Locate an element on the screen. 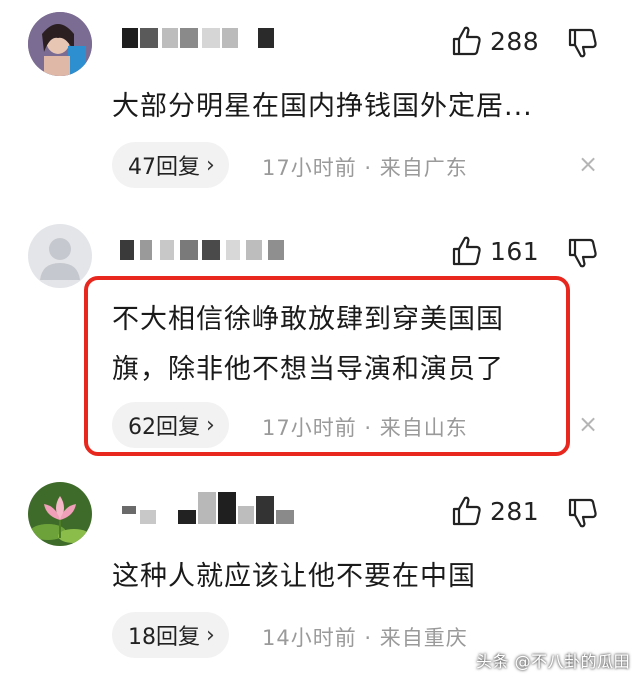 The height and width of the screenshot is (679, 640). comment-text: 这种人就应该让他不要在中国 is located at coordinates (294, 576).